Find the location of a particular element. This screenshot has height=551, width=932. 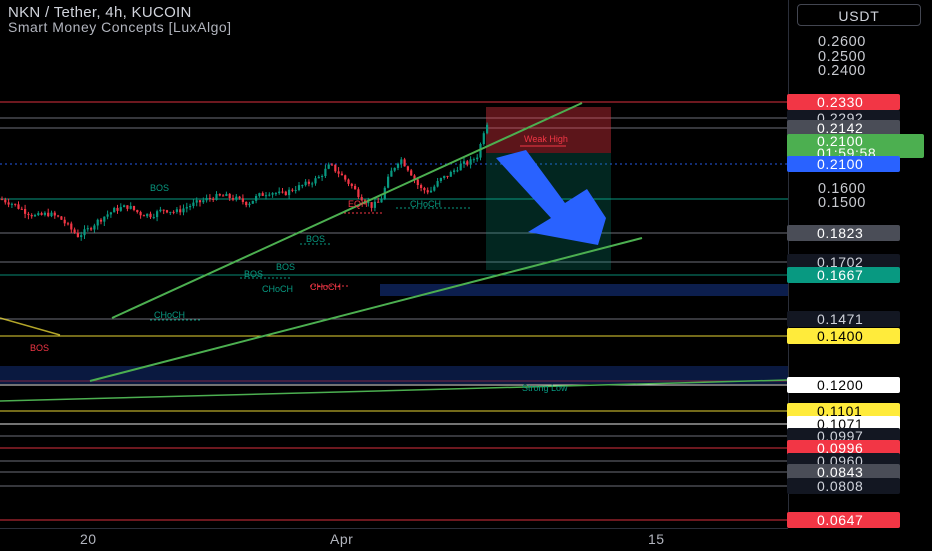

price-tag: 0.1823 is located at coordinates (843, 233).